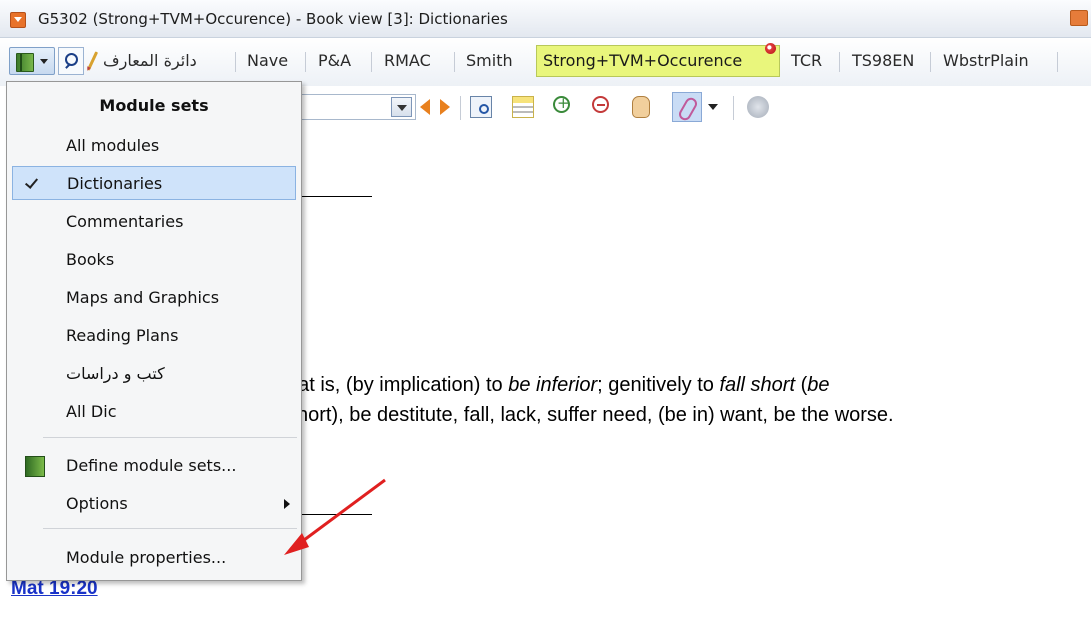 The height and width of the screenshot is (632, 1091). I want to click on hand-icon, so click(641, 107).